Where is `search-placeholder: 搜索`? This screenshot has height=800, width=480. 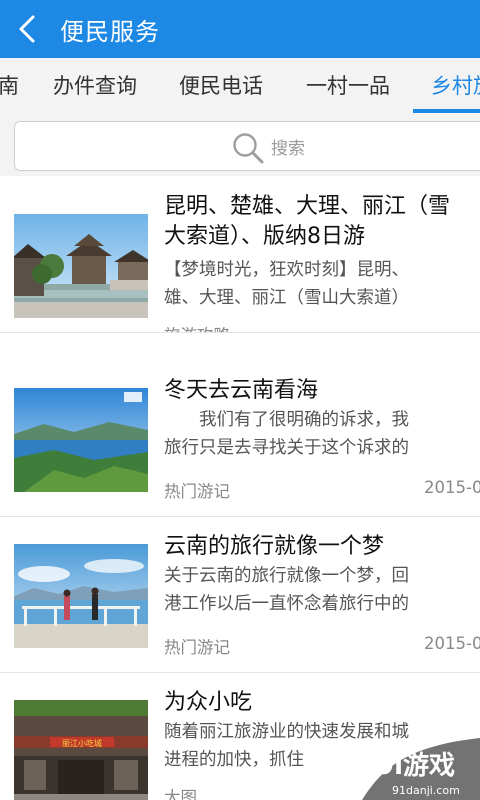
search-placeholder: 搜索 is located at coordinates (288, 149).